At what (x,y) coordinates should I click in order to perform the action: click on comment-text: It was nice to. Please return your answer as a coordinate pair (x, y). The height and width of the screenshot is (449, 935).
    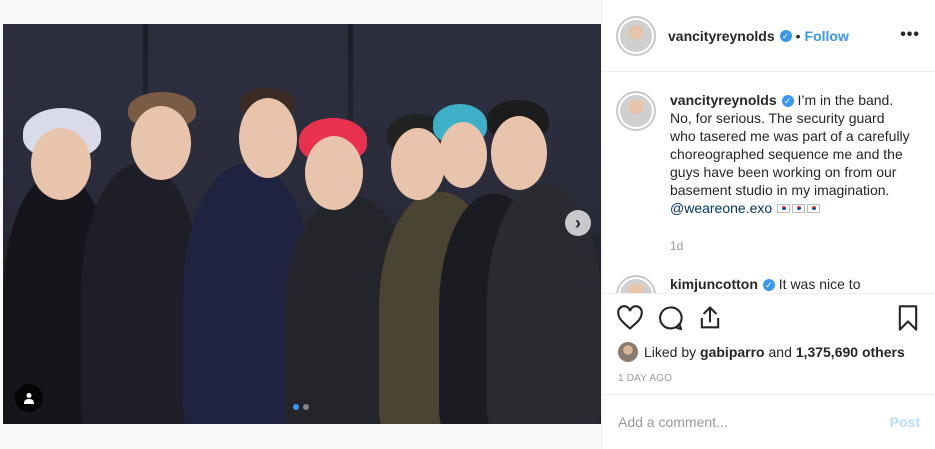
    Looking at the image, I should click on (819, 284).